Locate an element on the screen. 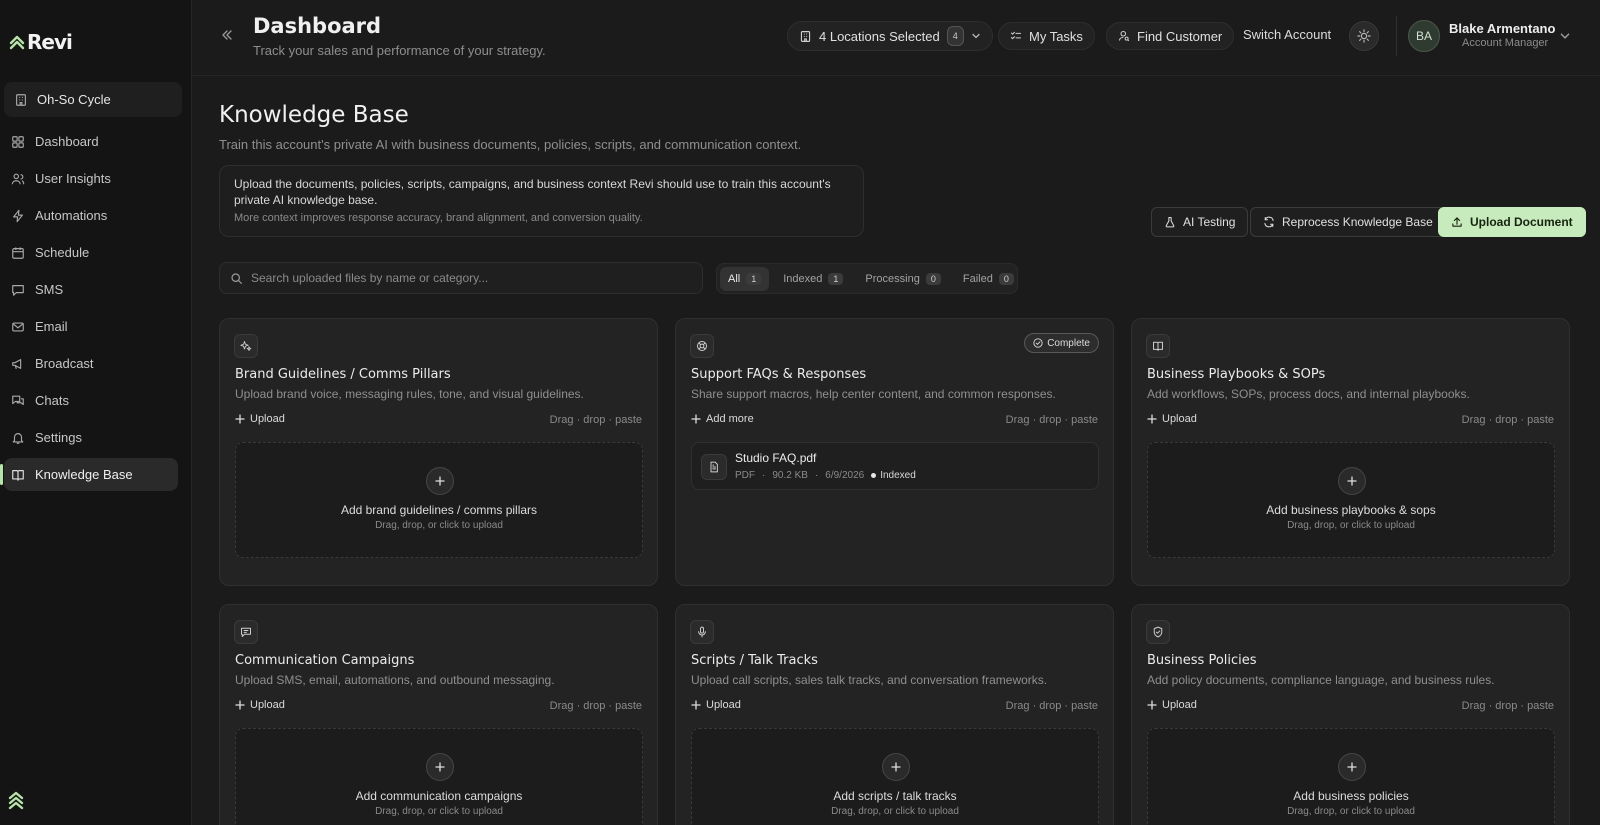 The height and width of the screenshot is (825, 1600). megaphone-icon is located at coordinates (17, 363).